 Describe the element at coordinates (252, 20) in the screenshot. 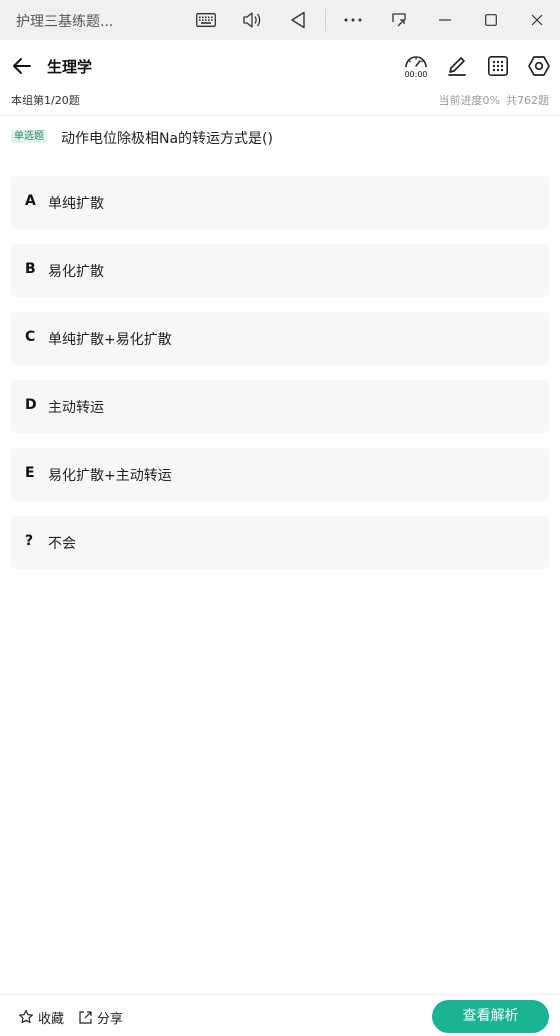

I see `volume-icon` at that location.